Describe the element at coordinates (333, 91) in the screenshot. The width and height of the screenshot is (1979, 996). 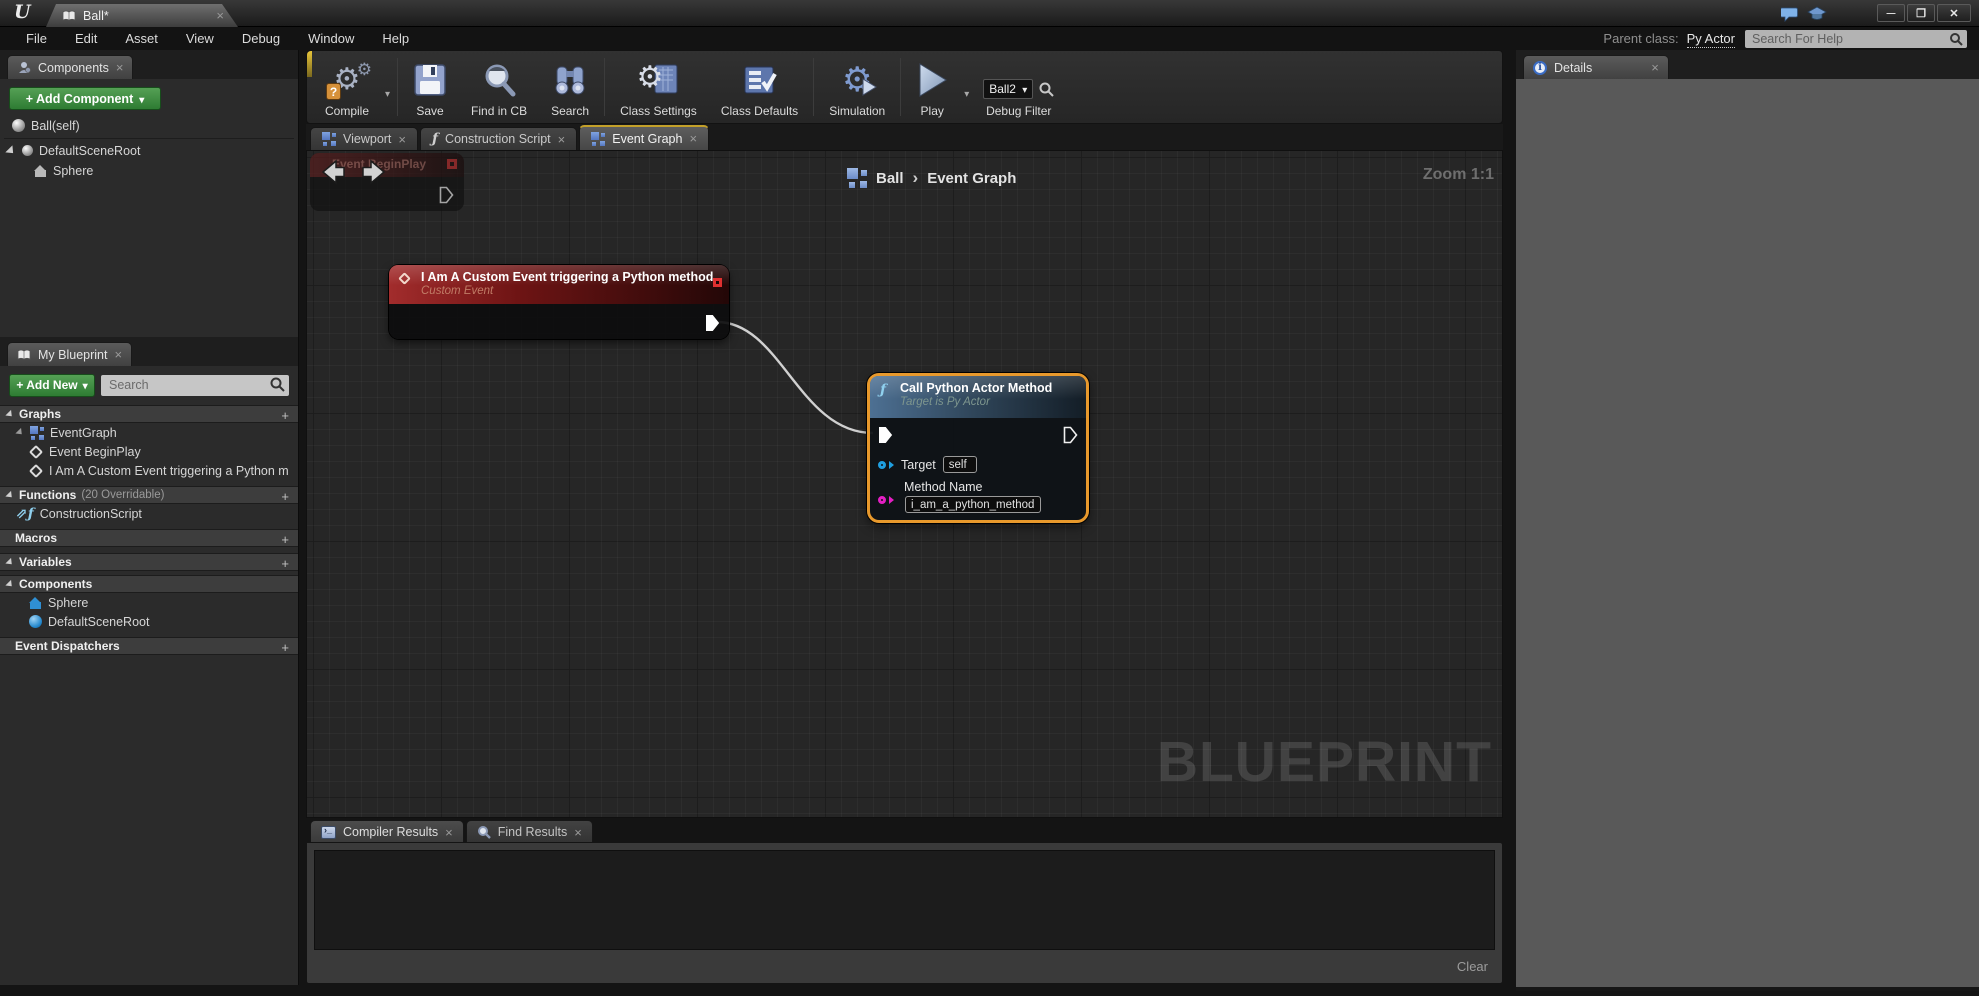
I see `compile-dirty-badge-icon: ?` at that location.